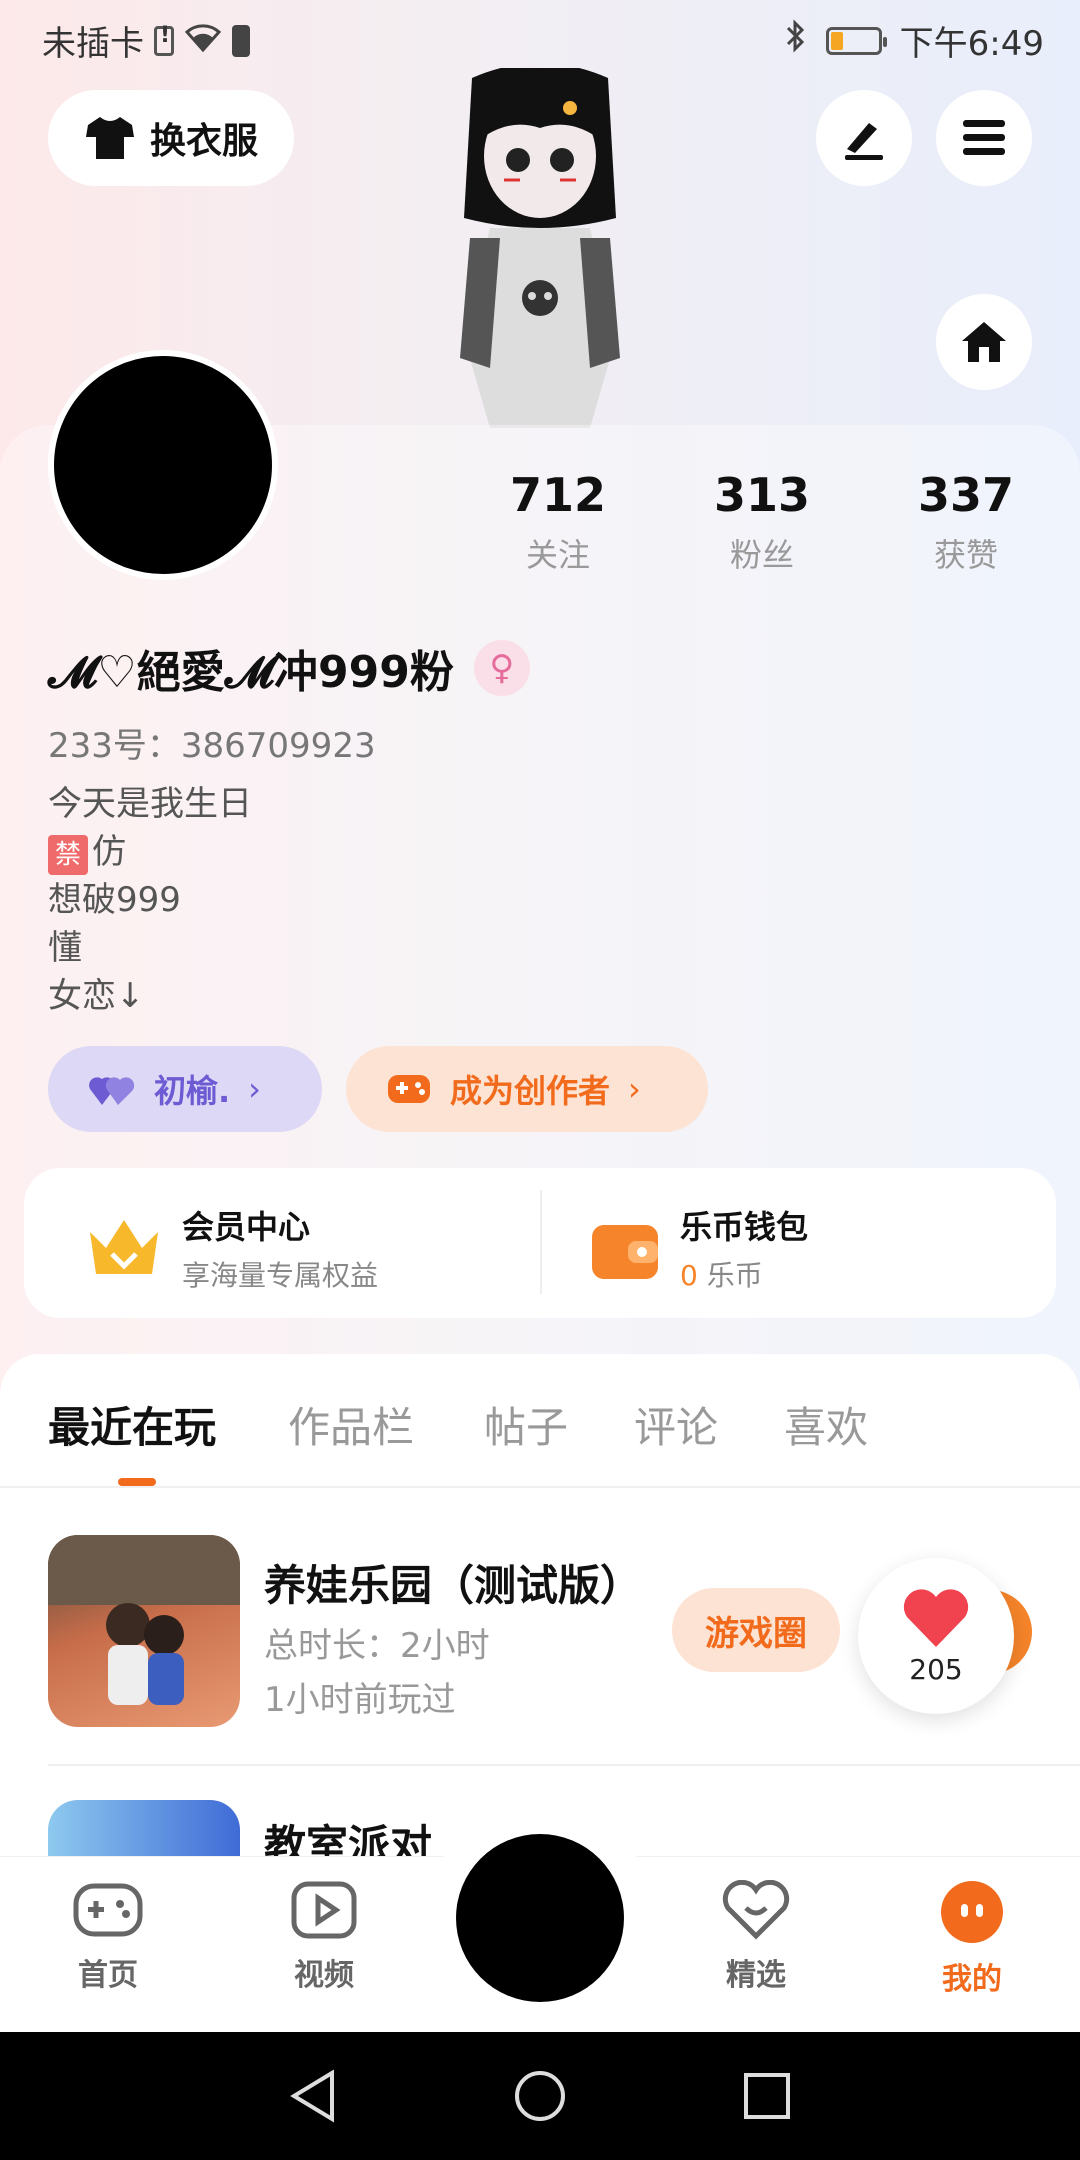 This screenshot has width=1080, height=2160. Describe the element at coordinates (246, 1227) in the screenshot. I see `member-center-title: 会员中心` at that location.